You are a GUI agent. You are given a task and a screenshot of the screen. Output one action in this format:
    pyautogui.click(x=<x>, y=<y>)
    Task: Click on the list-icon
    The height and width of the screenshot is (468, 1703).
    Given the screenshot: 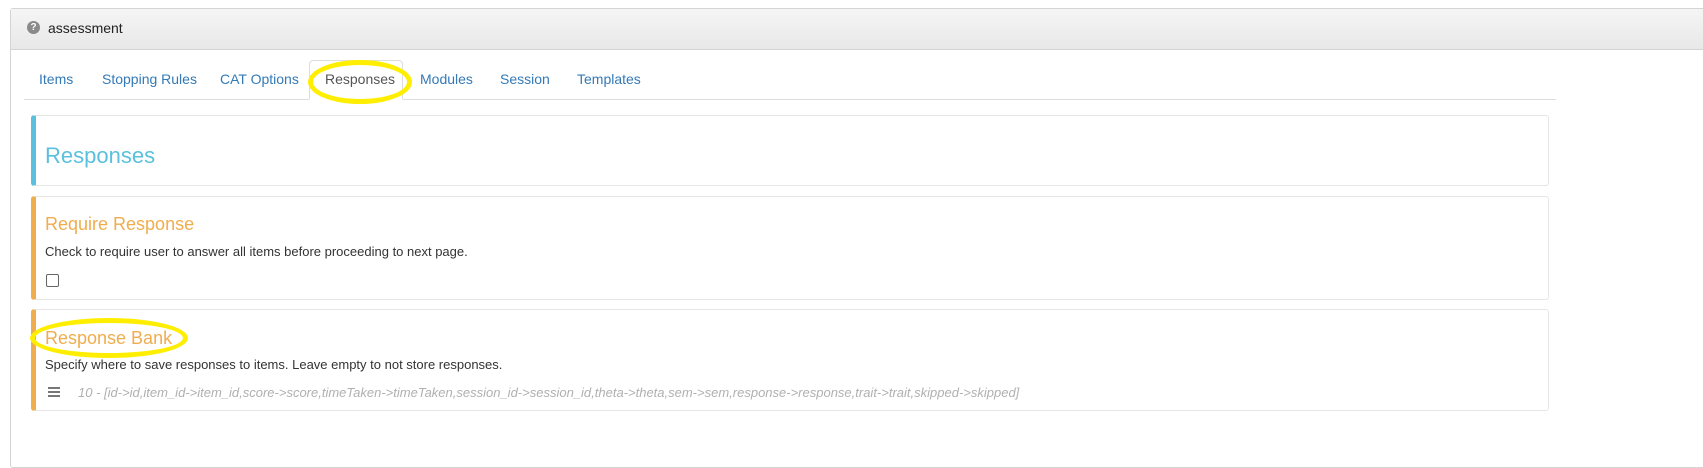 What is the action you would take?
    pyautogui.click(x=54, y=393)
    